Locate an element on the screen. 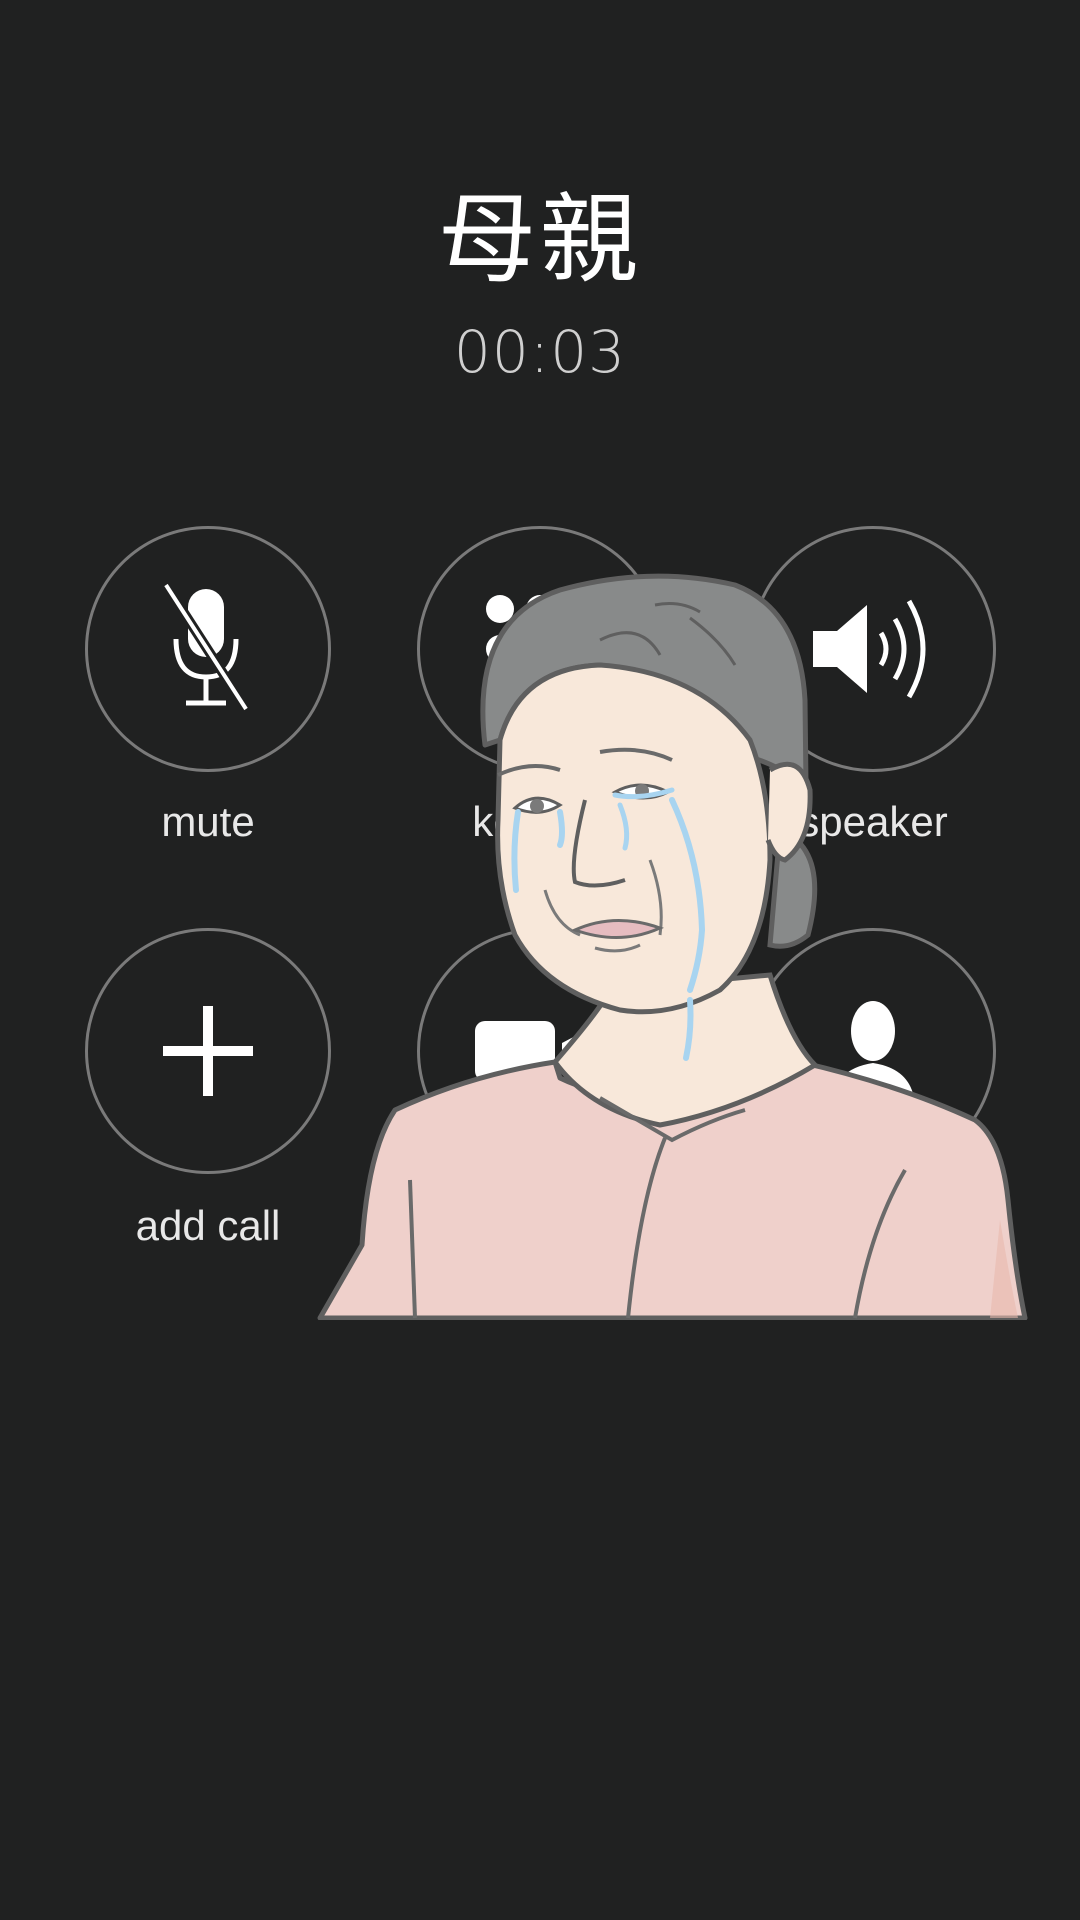 This screenshot has height=1920, width=1080. call-duration: 00:03 is located at coordinates (540, 352).